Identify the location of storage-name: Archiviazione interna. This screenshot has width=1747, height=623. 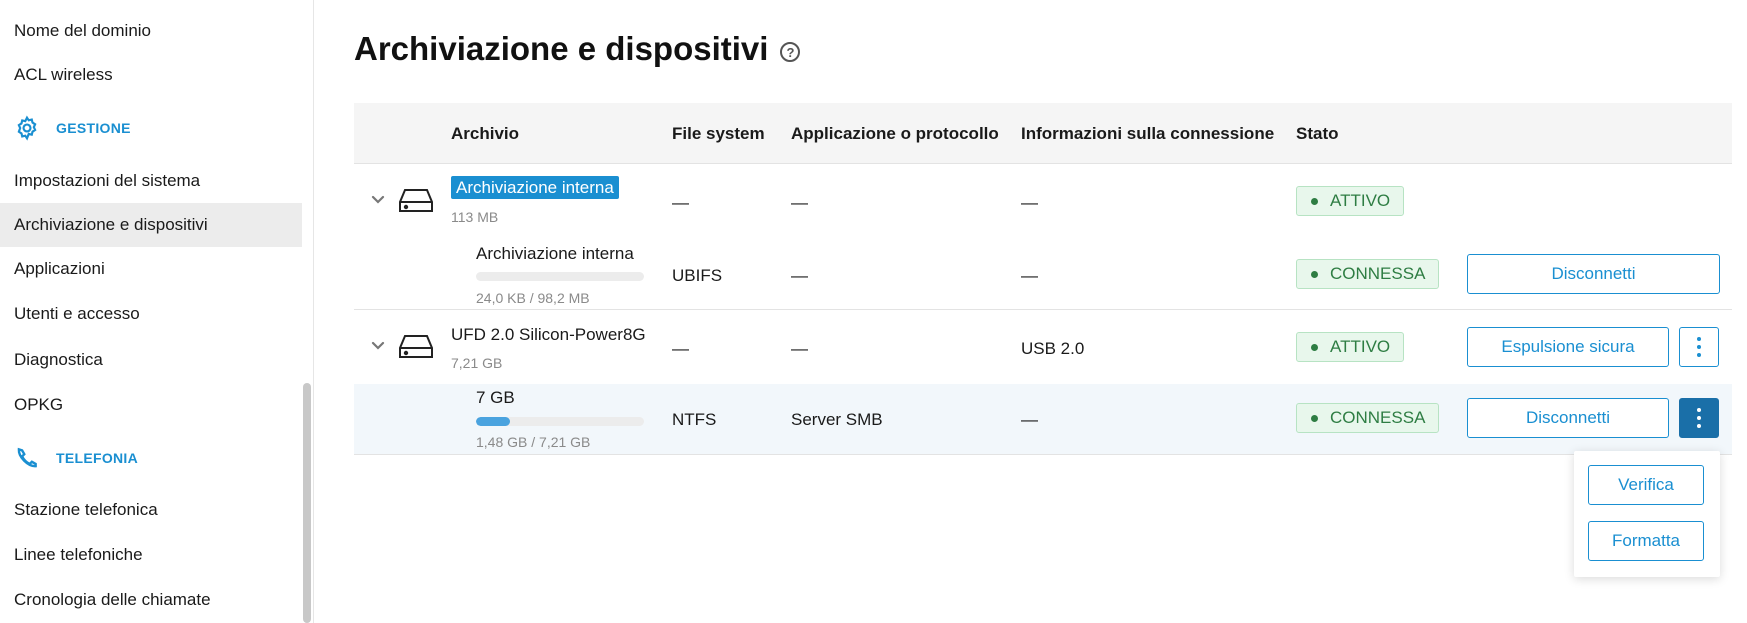
(535, 187).